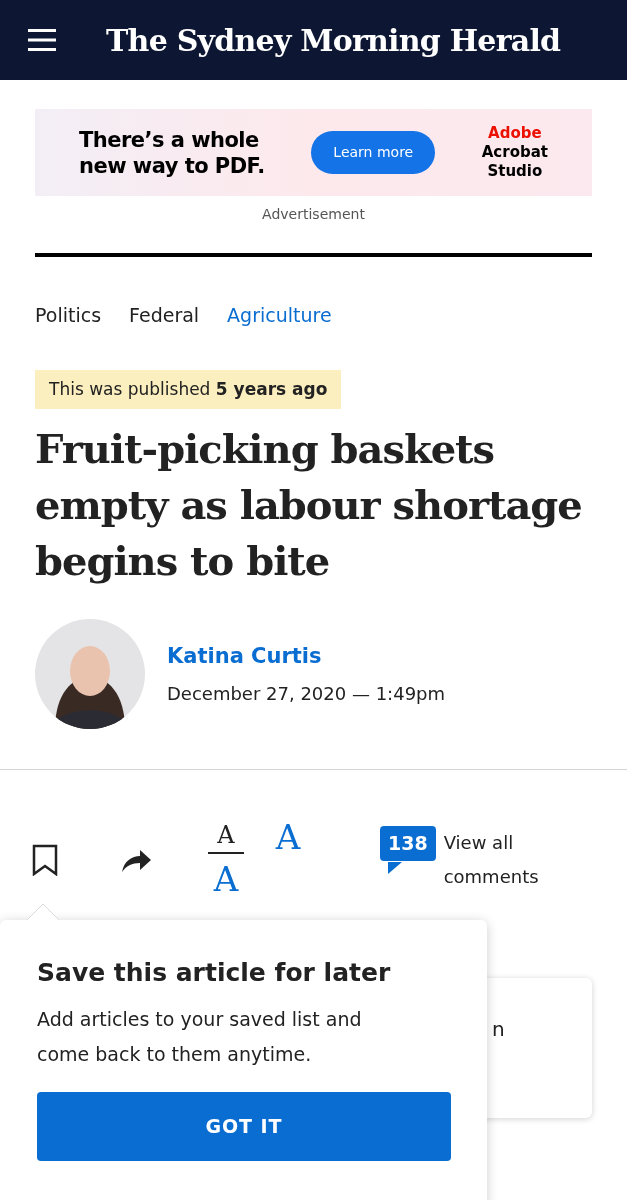  Describe the element at coordinates (514, 152) in the screenshot. I see `ad-brand-logo: Adobe Acrobat Studio` at that location.